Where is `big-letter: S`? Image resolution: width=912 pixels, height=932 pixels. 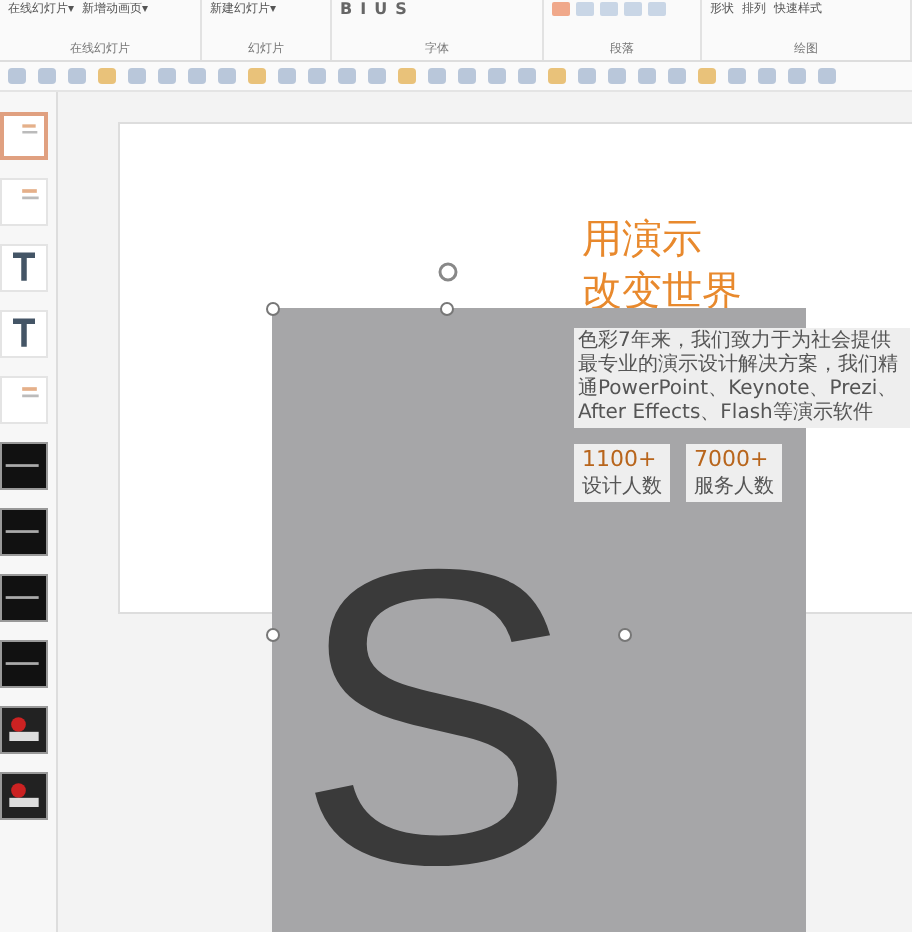
big-letter: S is located at coordinates (436, 718).